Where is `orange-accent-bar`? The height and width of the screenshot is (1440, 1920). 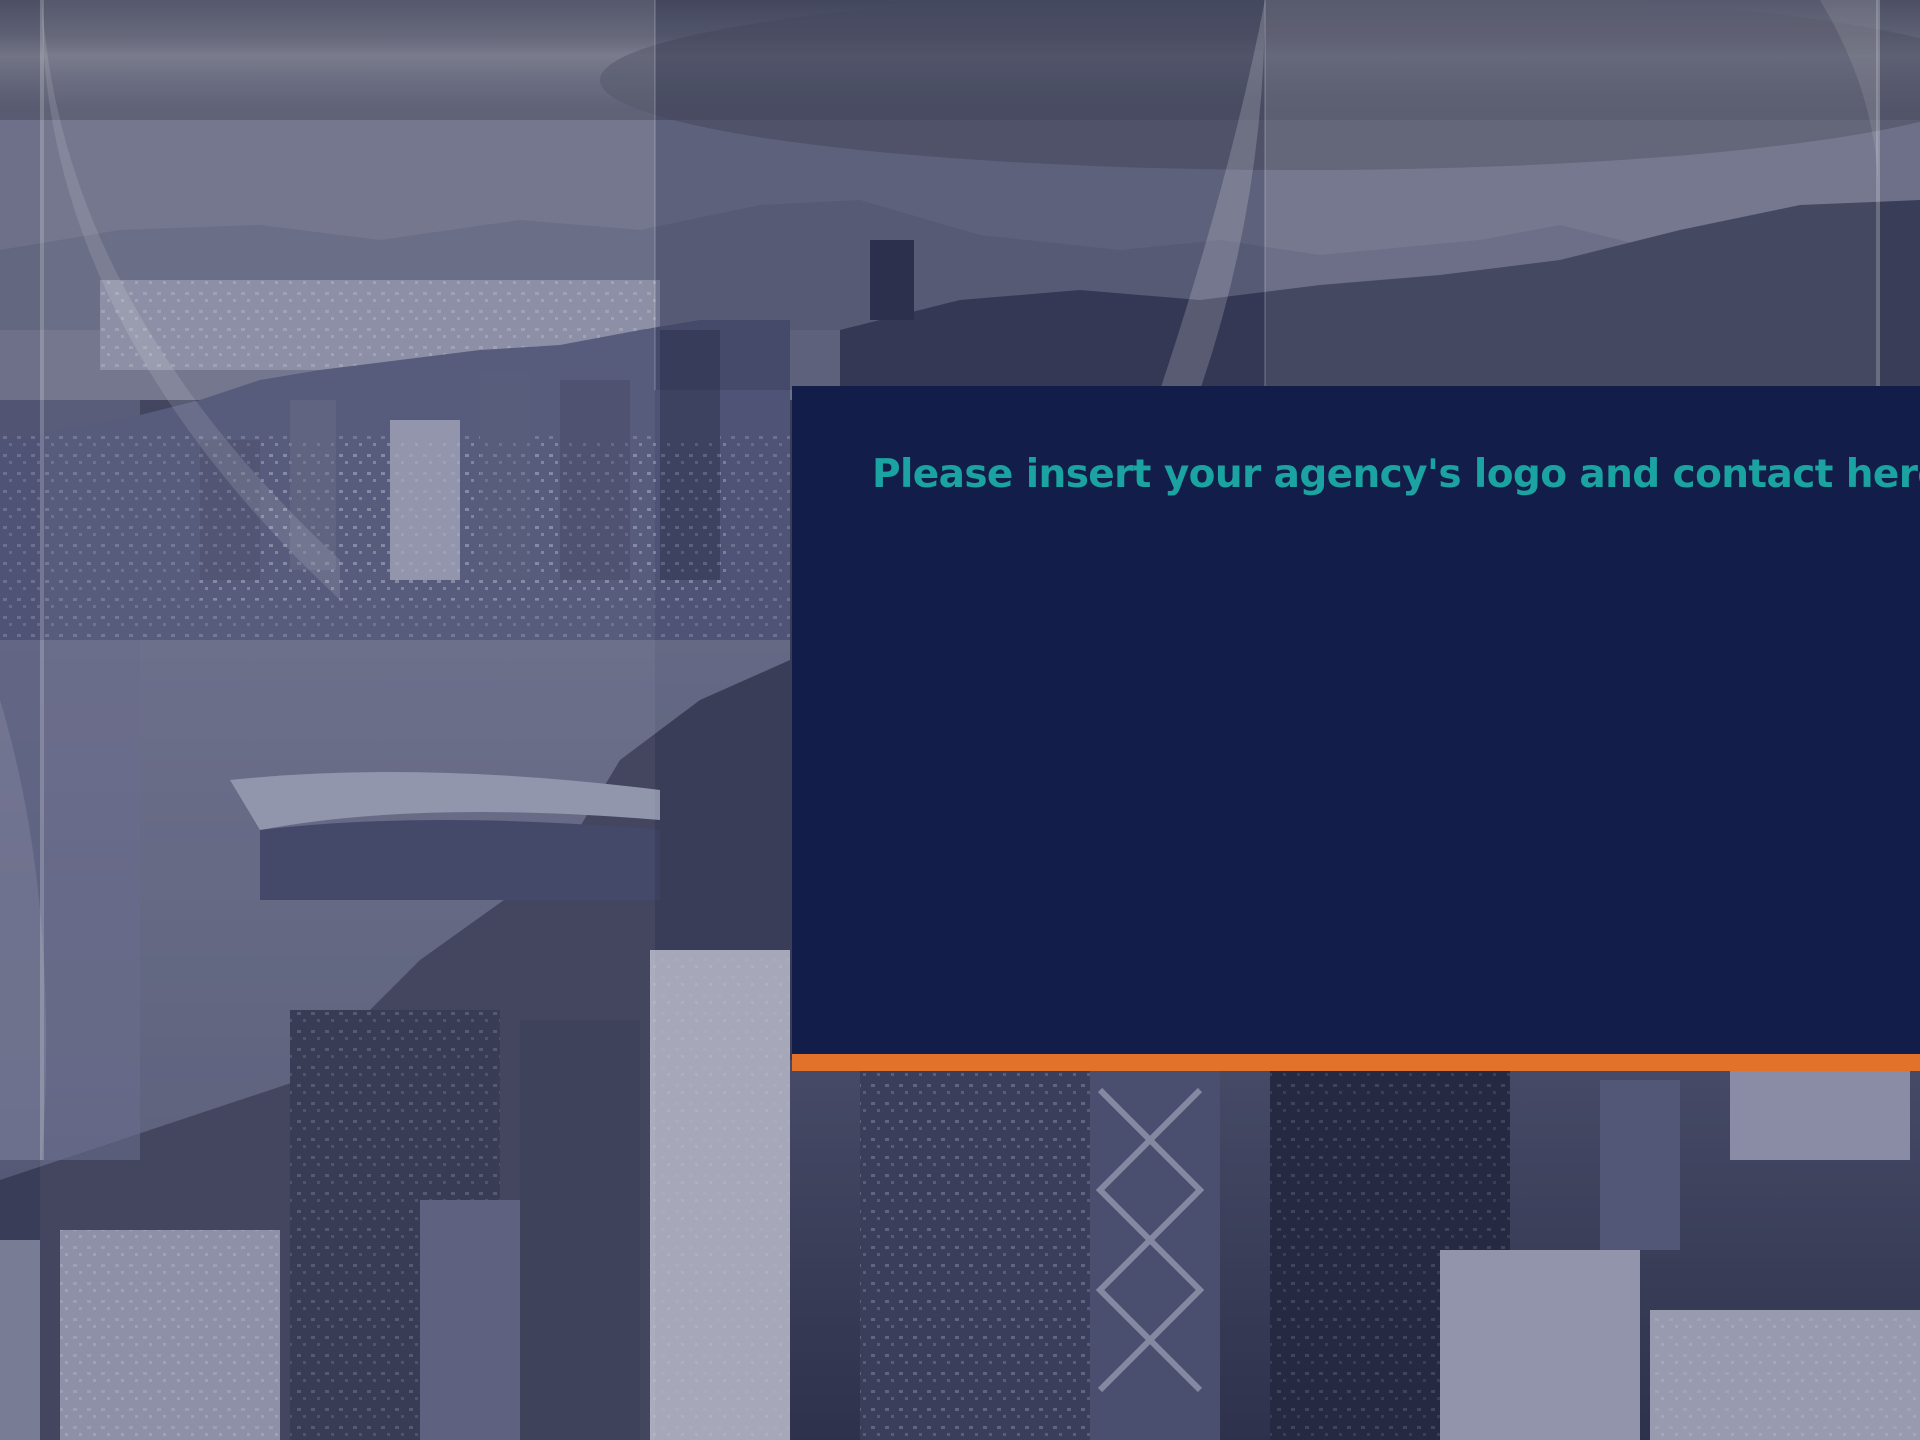 orange-accent-bar is located at coordinates (1356, 1062).